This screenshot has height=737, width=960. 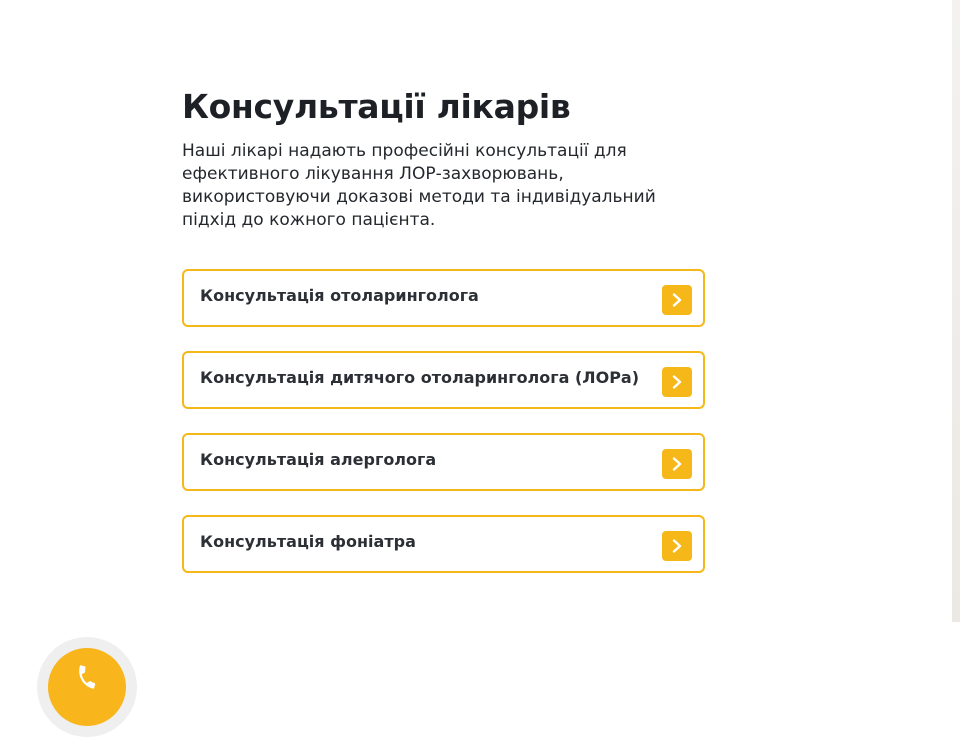 What do you see at coordinates (87, 677) in the screenshot?
I see `phone-icon` at bounding box center [87, 677].